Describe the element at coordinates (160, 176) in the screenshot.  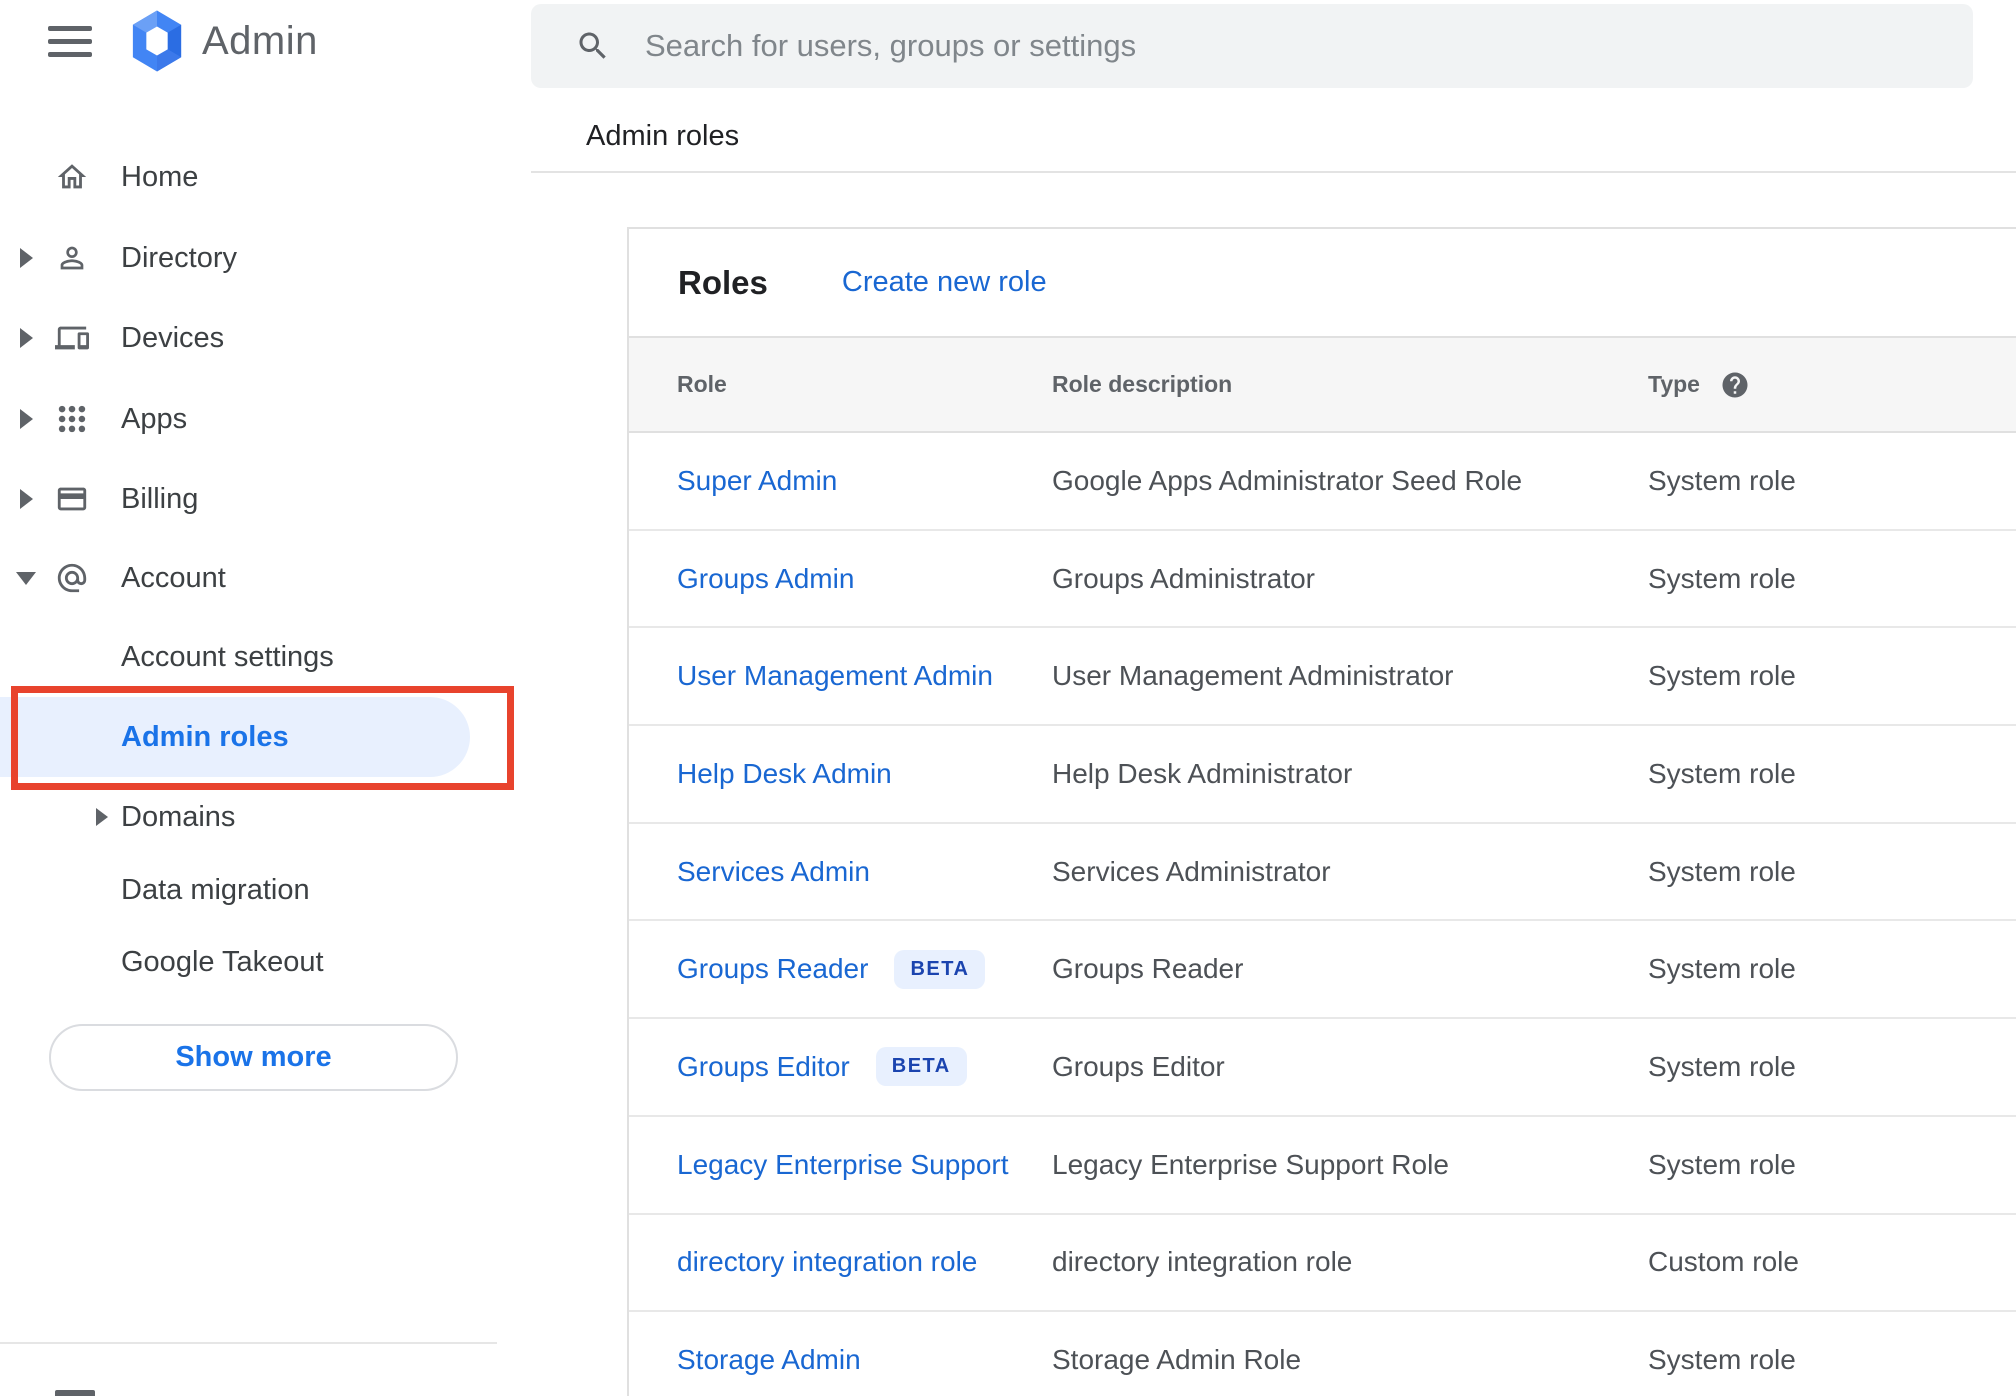
I see `sidebar-item-label: Home` at that location.